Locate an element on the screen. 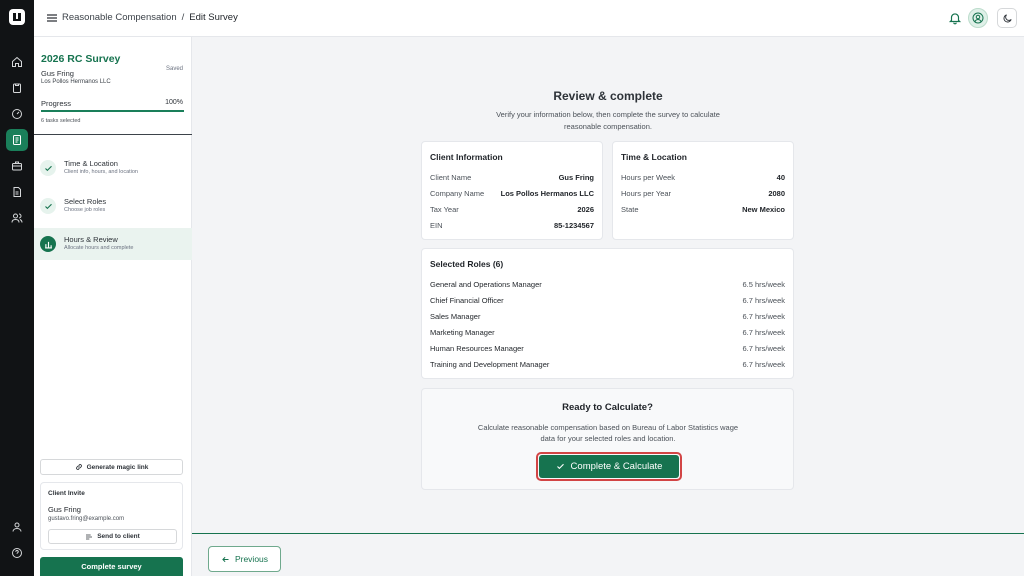 This screenshot has width=1024, height=576. complete-calculate-label: Complete & Calculate is located at coordinates (616, 466).